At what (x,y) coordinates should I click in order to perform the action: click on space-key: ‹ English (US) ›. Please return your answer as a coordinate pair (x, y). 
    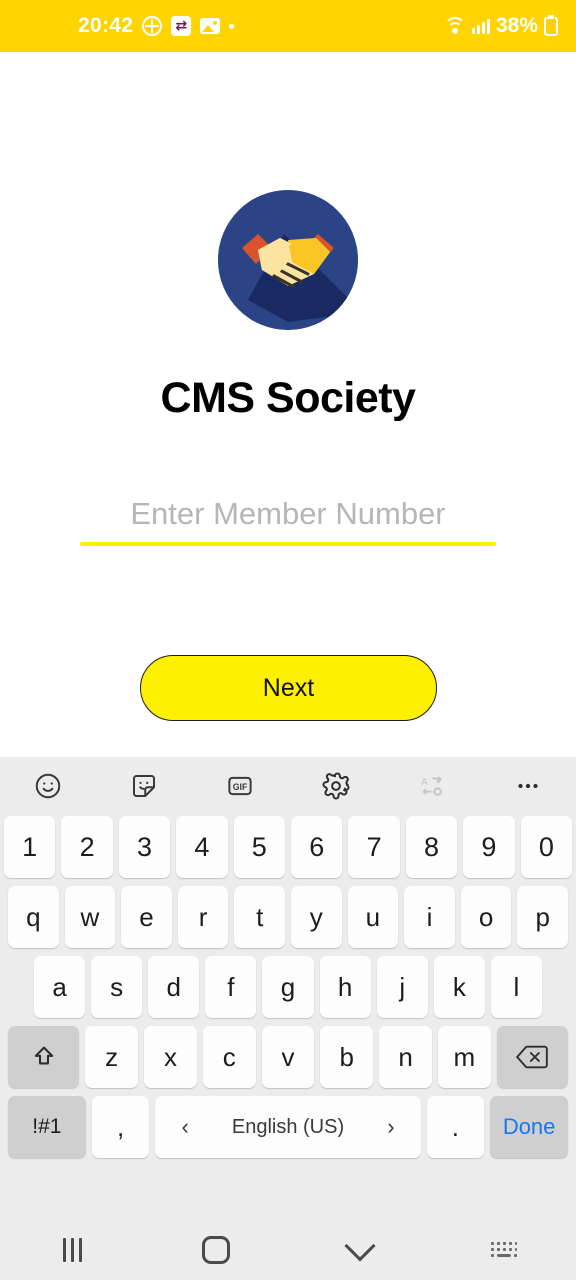
    Looking at the image, I should click on (288, 1127).